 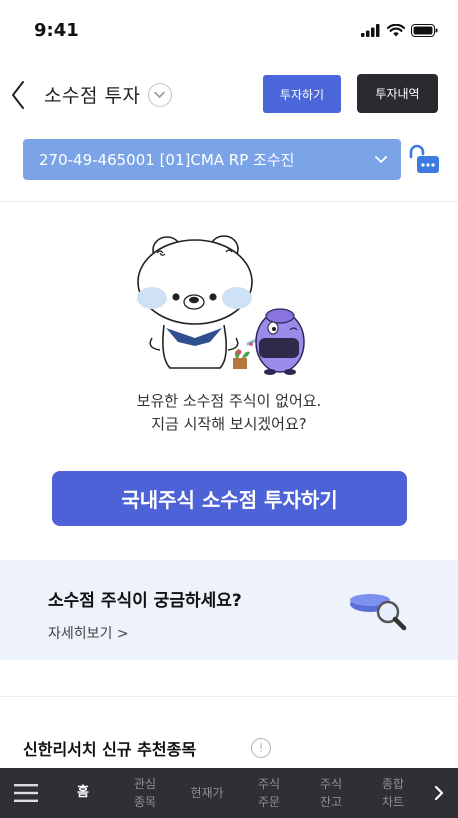 What do you see at coordinates (229, 401) in the screenshot?
I see `empty-message-line1: 보유한 소수점 주식이 없어요.` at bounding box center [229, 401].